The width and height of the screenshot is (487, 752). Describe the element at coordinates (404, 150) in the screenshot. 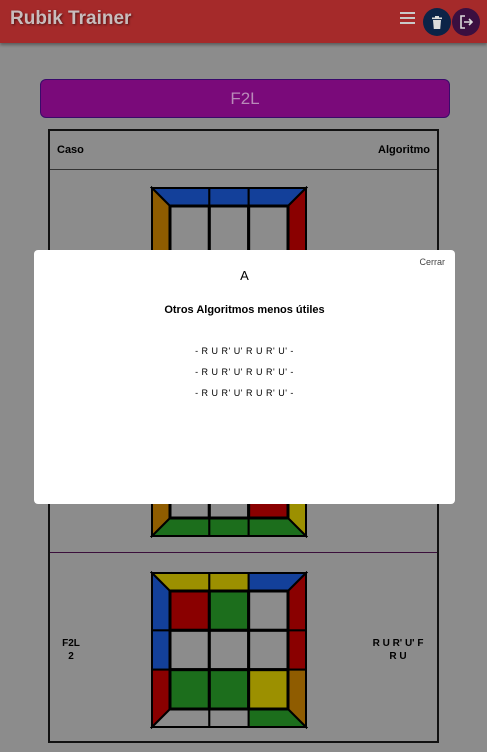

I see `column-header-algorithm: Algoritmo` at that location.